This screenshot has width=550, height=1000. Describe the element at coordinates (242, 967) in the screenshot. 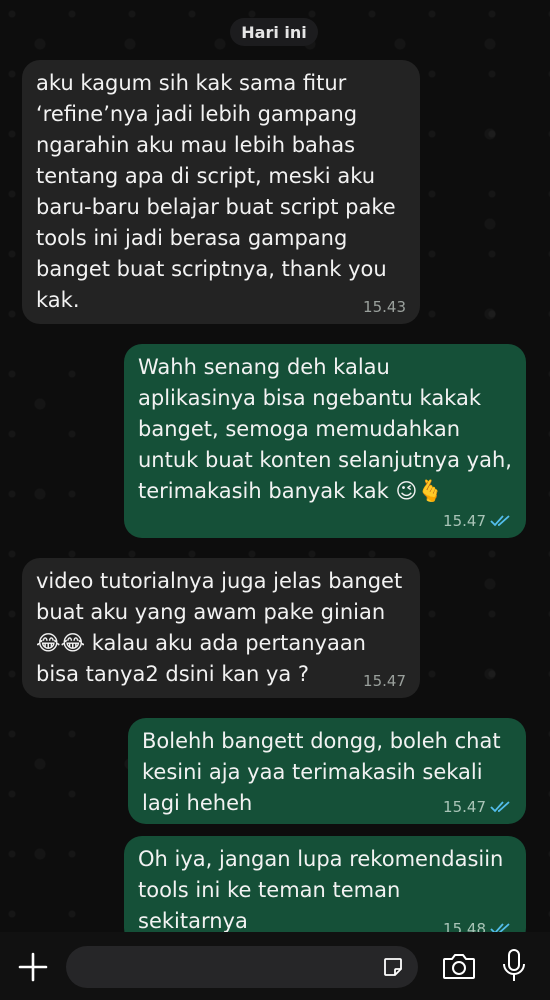

I see `message-input` at that location.